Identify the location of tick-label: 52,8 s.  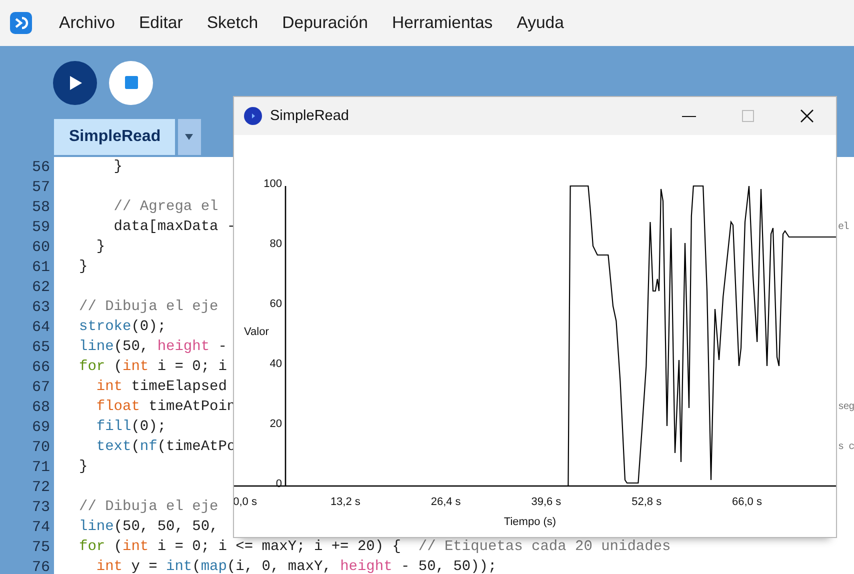
(647, 502).